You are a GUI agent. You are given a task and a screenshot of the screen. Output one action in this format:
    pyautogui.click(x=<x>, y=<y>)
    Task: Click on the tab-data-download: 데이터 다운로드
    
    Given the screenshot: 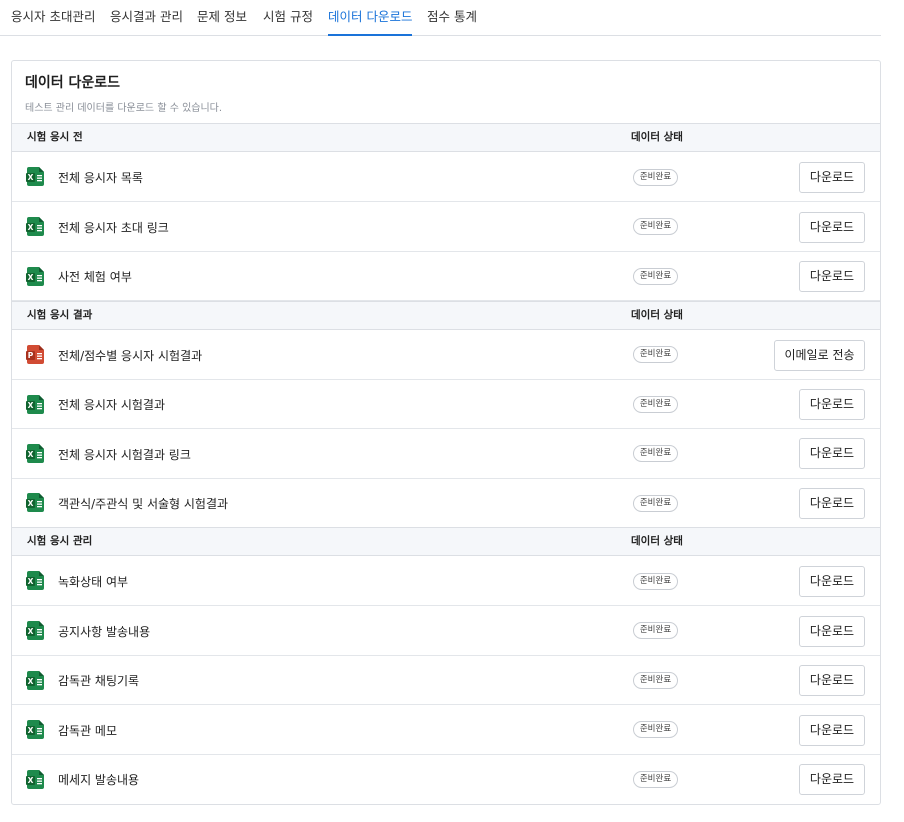 What is the action you would take?
    pyautogui.click(x=370, y=18)
    